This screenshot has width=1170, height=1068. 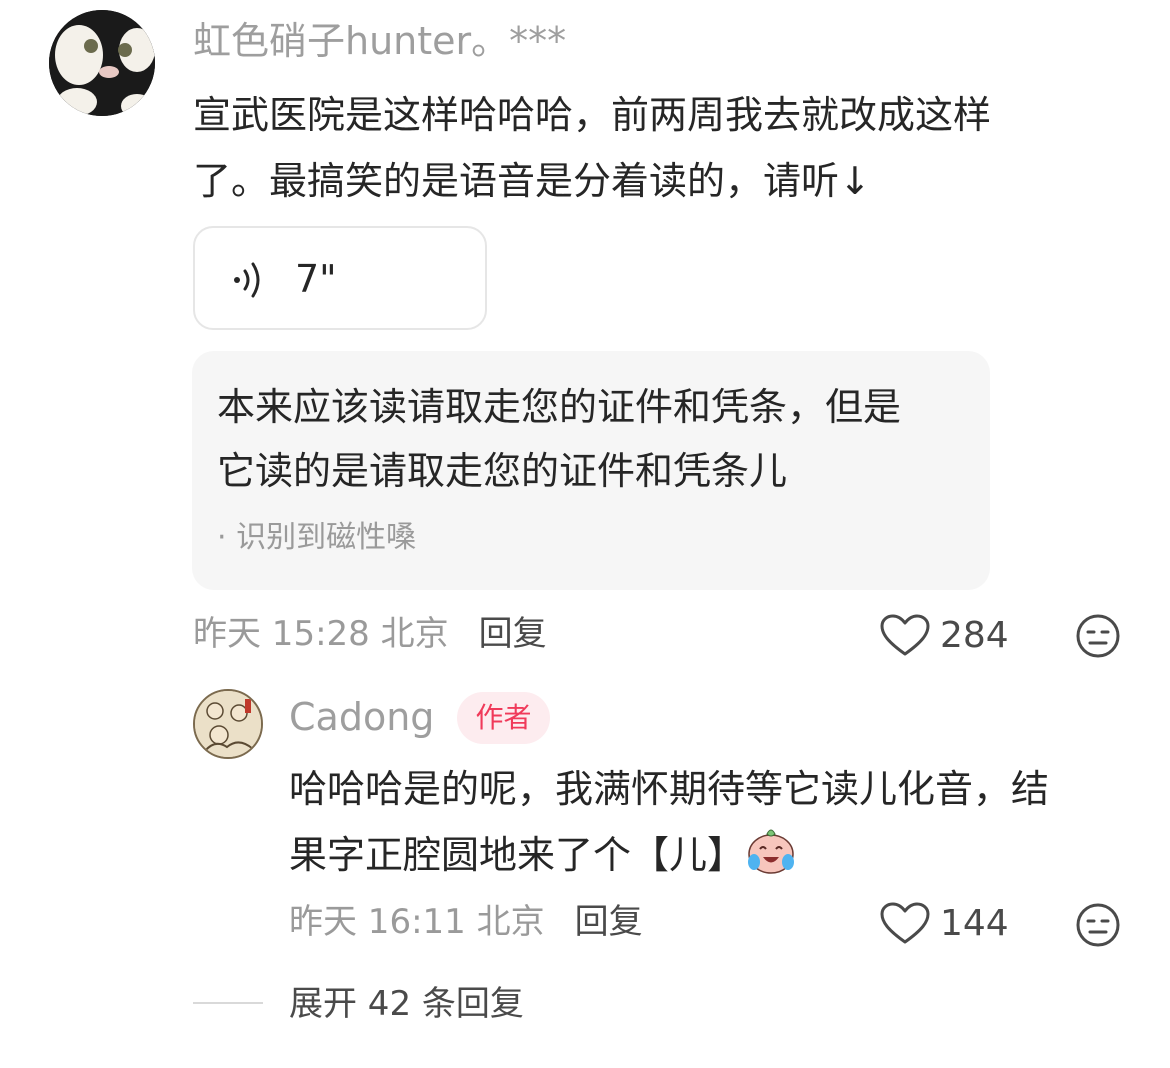 I want to click on transcript-text: 本来应该读请取走您的证件和凭条，但是 它读的是请取走您的证件和凭条儿, so click(x=597, y=439).